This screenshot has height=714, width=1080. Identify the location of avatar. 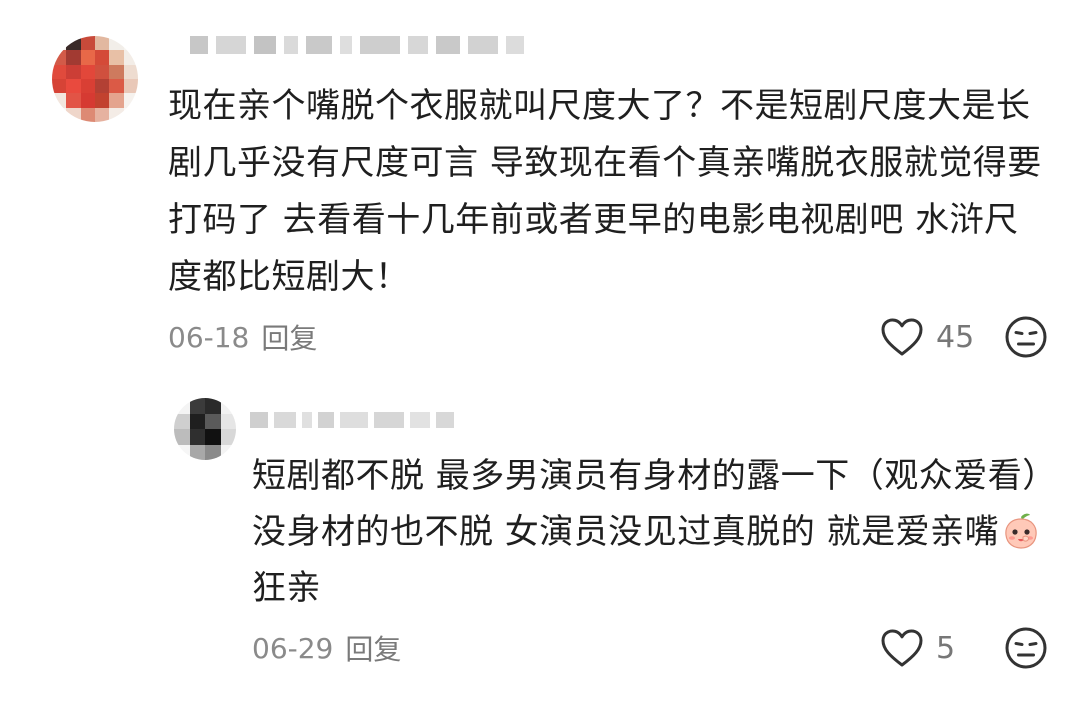
(95, 79).